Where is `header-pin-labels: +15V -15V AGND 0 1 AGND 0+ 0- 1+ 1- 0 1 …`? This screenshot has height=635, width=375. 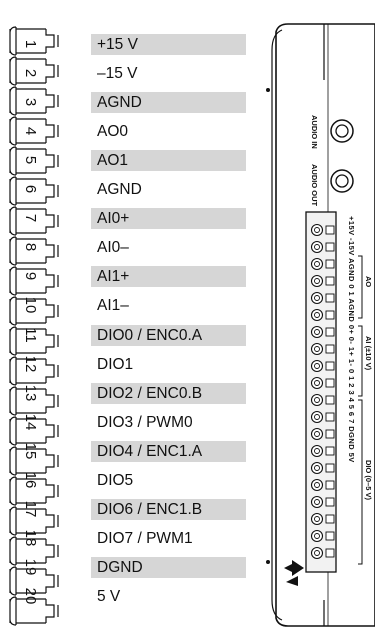
header-pin-labels: +15V -15V AGND 0 1 AGND 0+ 0- 1+ 1- 0 1 … is located at coordinates (351, 339).